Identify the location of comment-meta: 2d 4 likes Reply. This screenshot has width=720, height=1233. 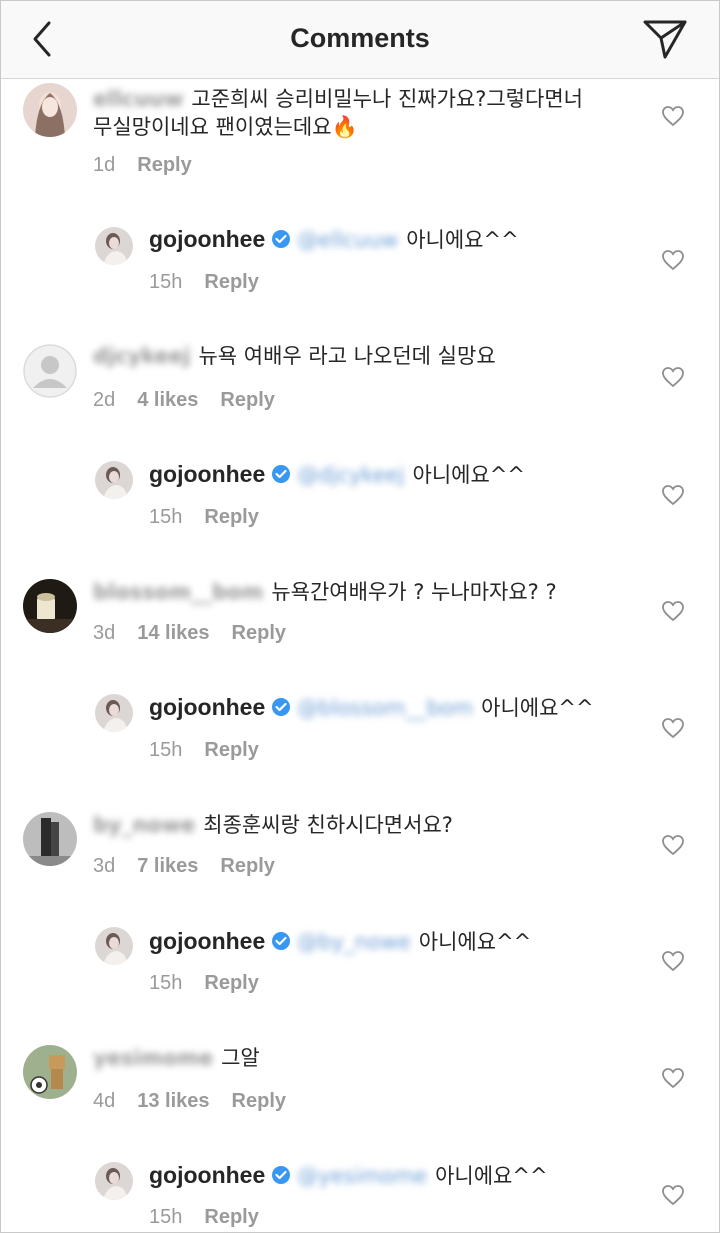
(195, 400).